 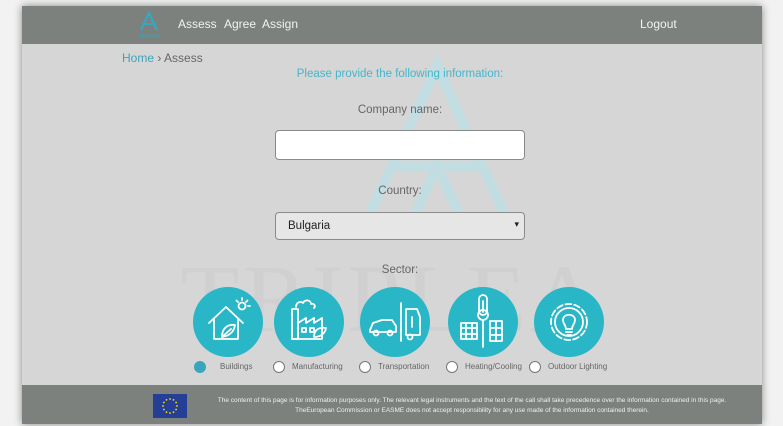 I want to click on sector-heating-cooling-card, so click(x=483, y=322).